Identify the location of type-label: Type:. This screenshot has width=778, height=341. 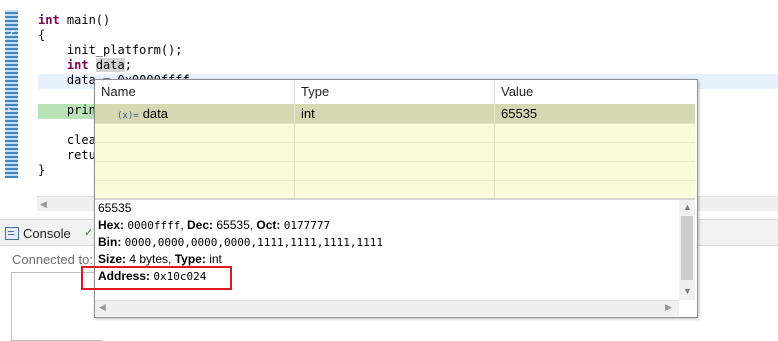
(190, 259).